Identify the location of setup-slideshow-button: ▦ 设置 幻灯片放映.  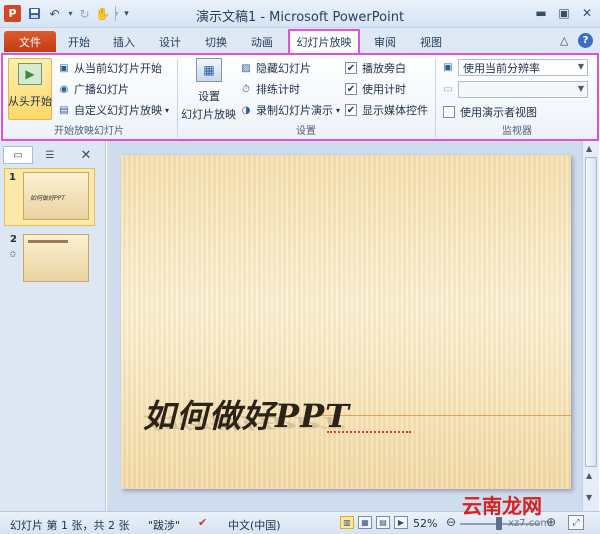
(208, 89).